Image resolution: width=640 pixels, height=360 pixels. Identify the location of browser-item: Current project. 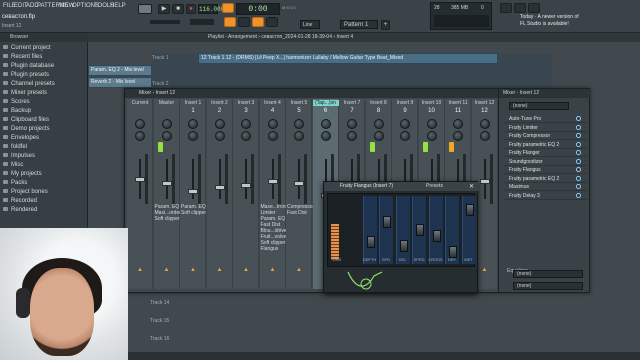
(27, 48).